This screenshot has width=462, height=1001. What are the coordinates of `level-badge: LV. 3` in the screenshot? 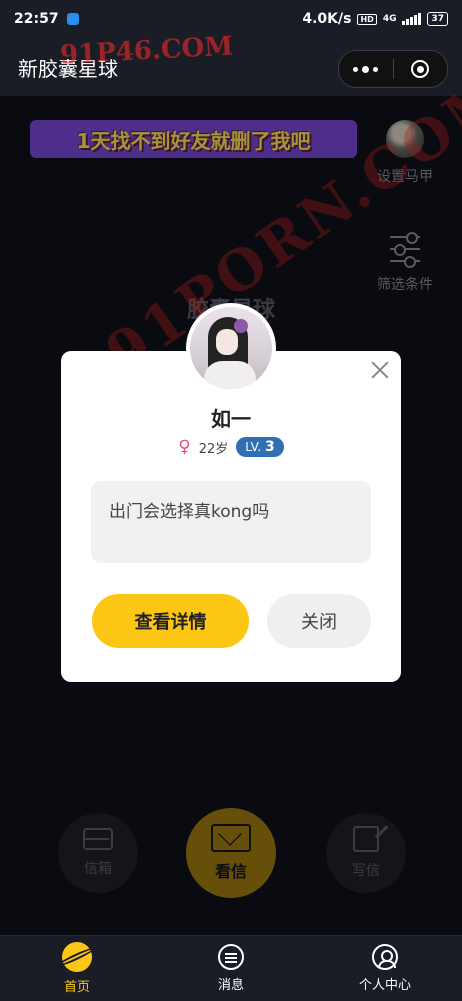 It's located at (260, 447).